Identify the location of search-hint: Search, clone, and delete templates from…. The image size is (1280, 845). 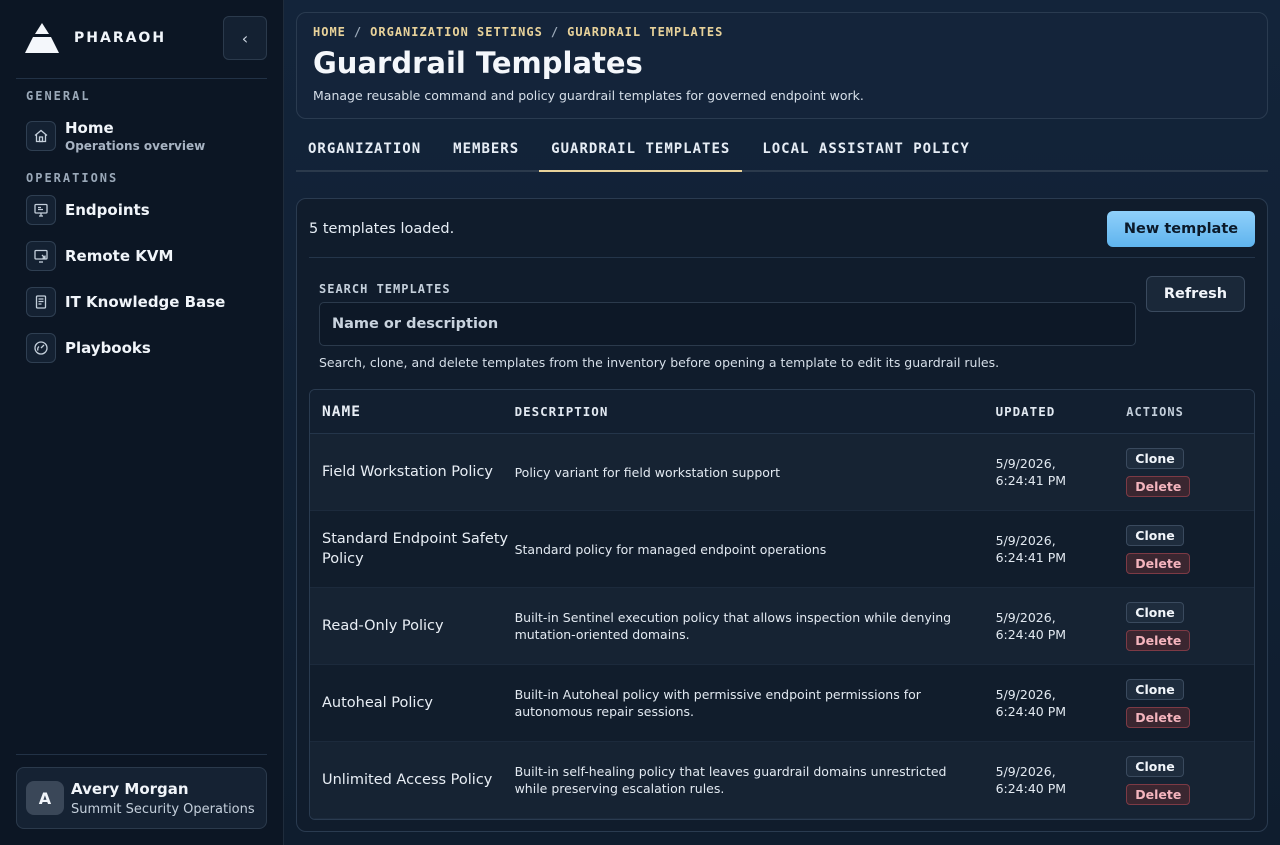
(659, 362).